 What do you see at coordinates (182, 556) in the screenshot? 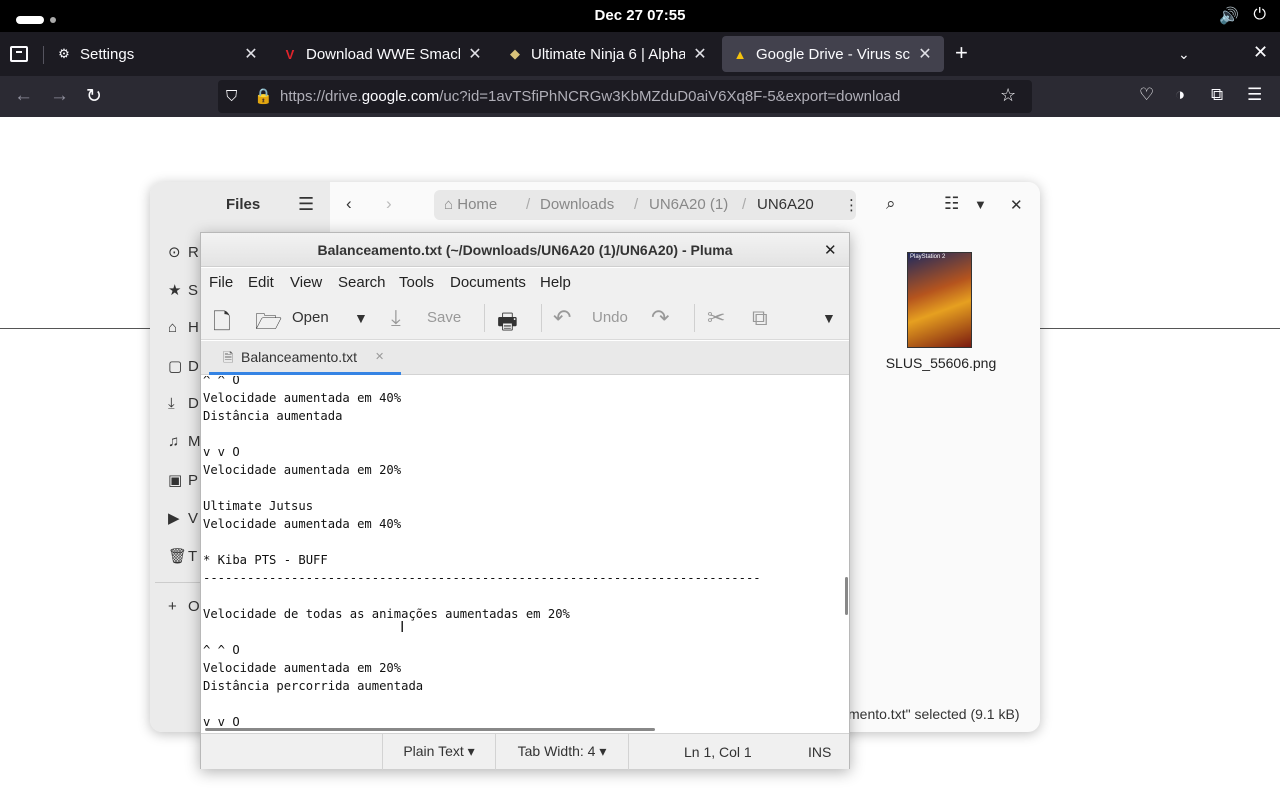
I see `sidebar-item-trash: 🗑T` at bounding box center [182, 556].